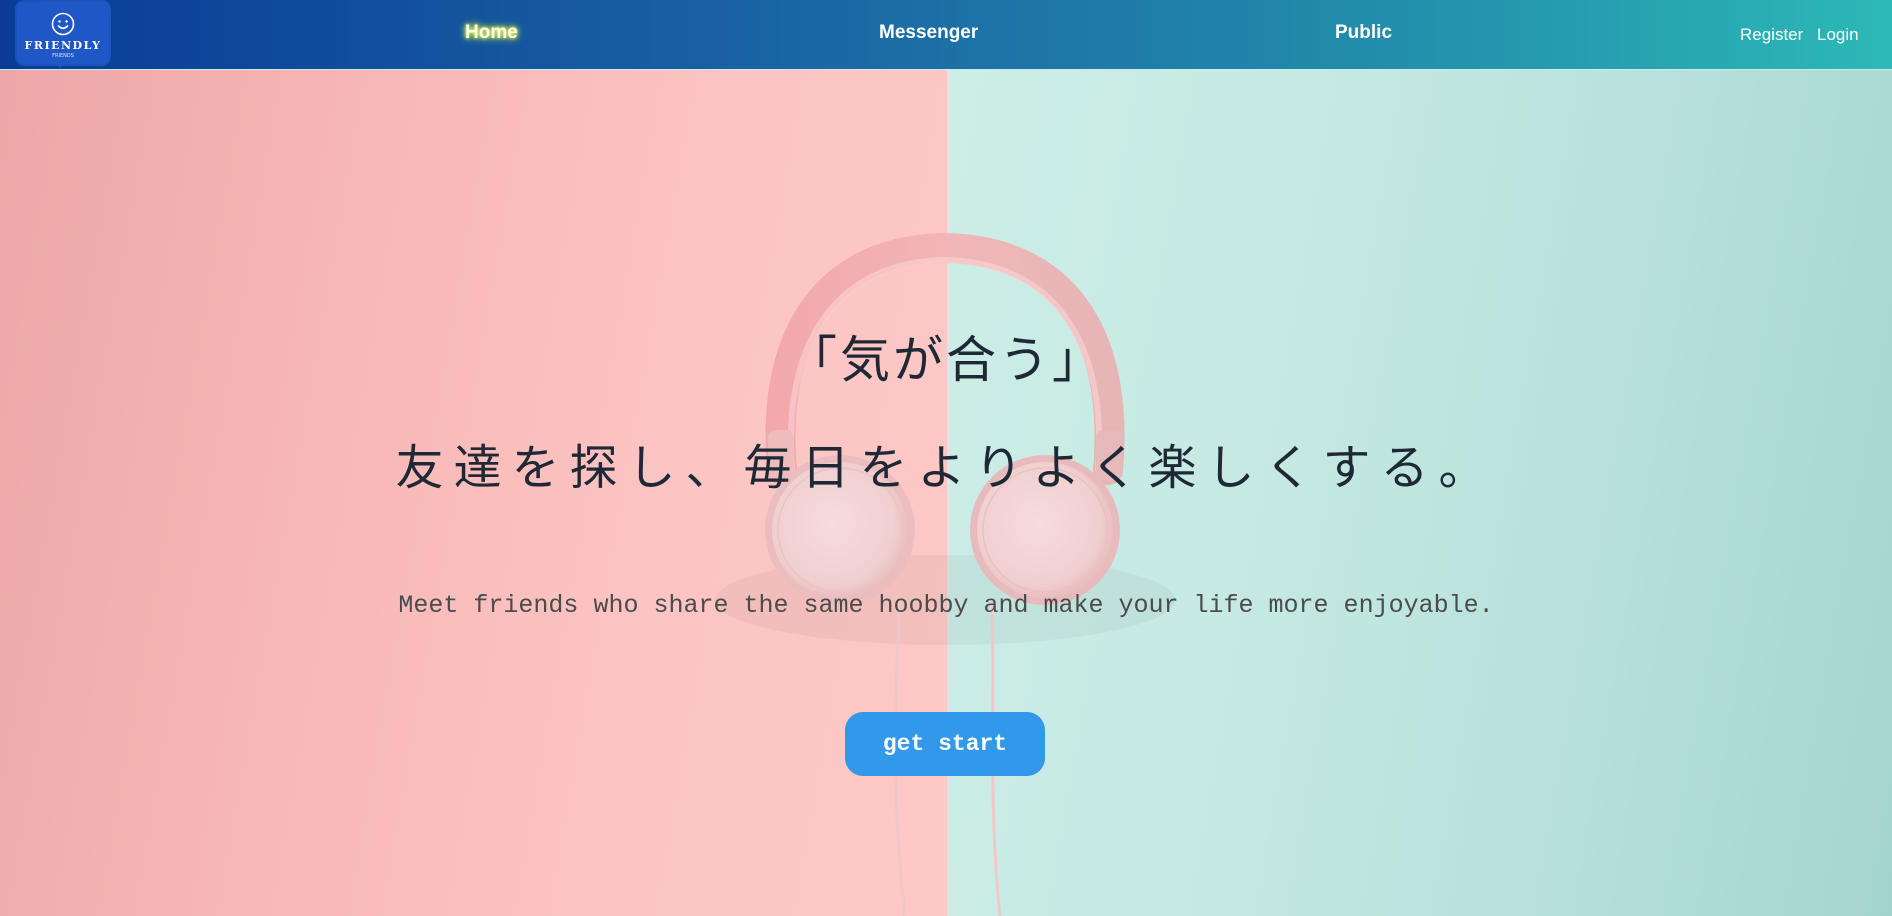 Image resolution: width=1892 pixels, height=916 pixels. Describe the element at coordinates (928, 33) in the screenshot. I see `nav-link-messenger: Messenger` at that location.